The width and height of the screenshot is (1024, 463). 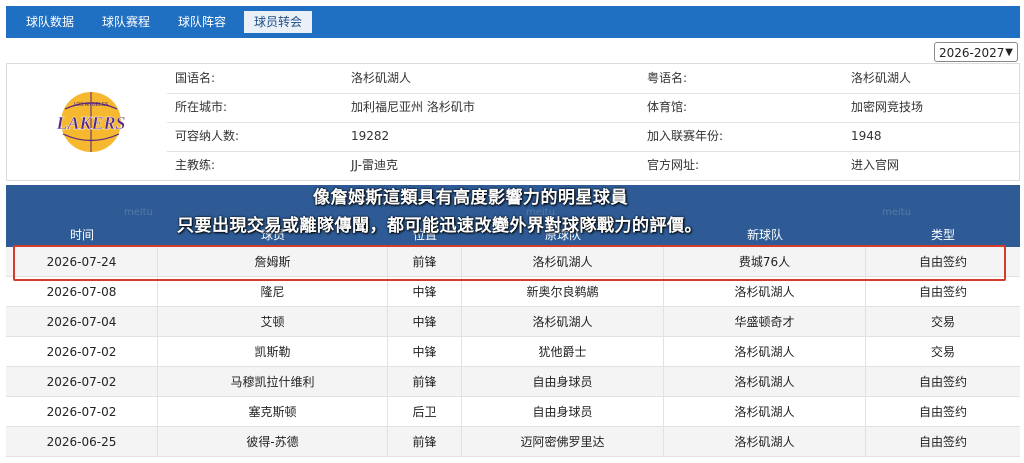 What do you see at coordinates (563, 352) in the screenshot?
I see `cell-from-team: 犹他爵士` at bounding box center [563, 352].